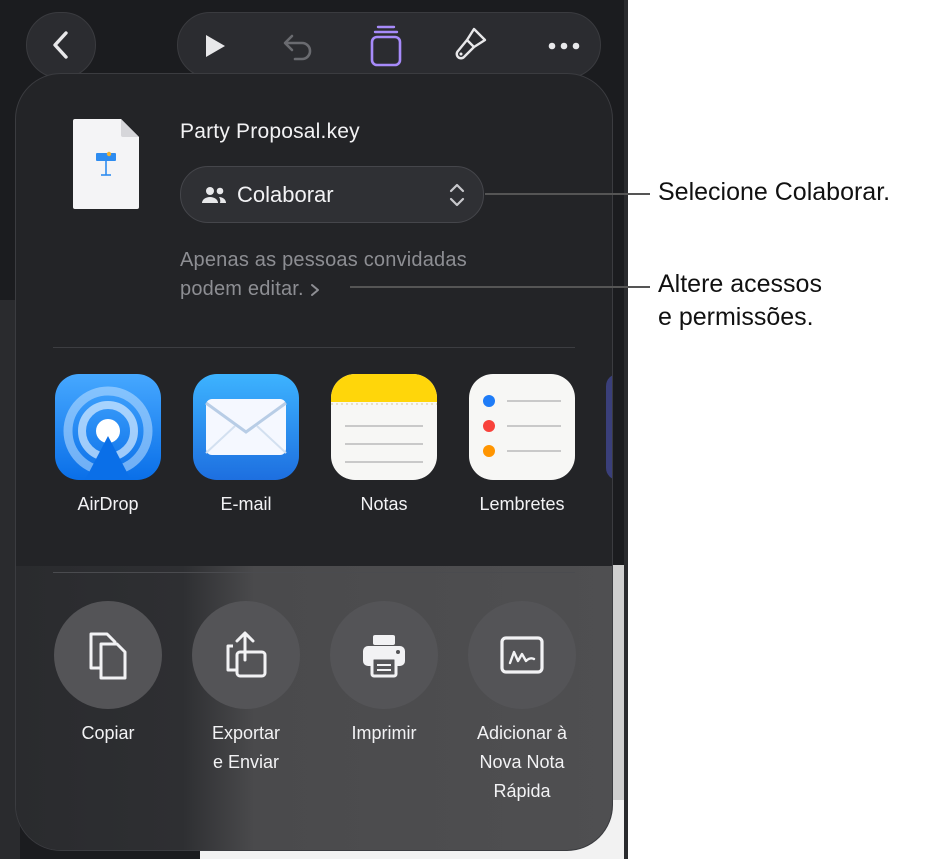  Describe the element at coordinates (740, 284) in the screenshot. I see `callout-change-access-line1: Altere acessos` at that location.